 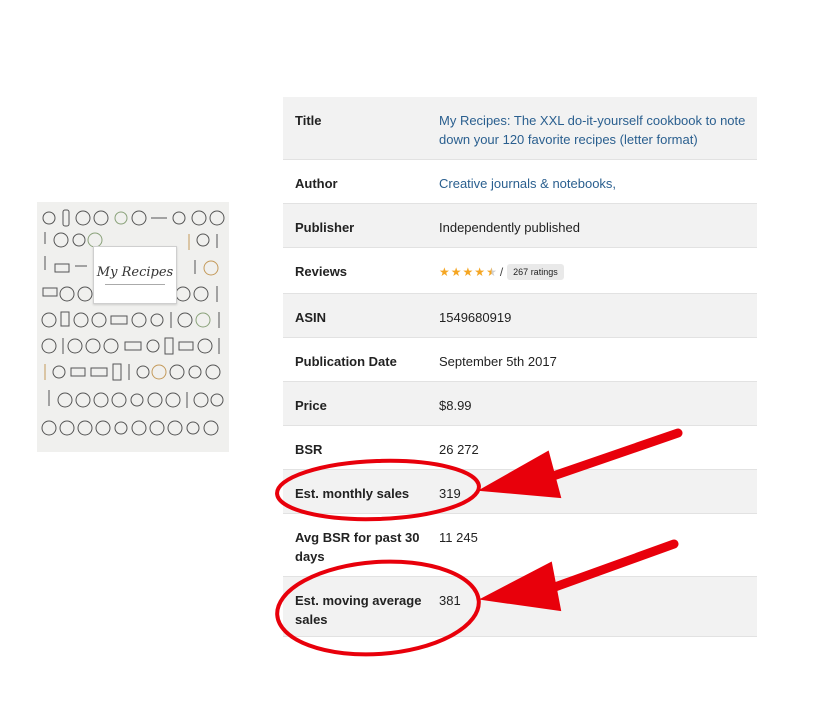 What do you see at coordinates (361, 181) in the screenshot?
I see `row-label: Author` at bounding box center [361, 181].